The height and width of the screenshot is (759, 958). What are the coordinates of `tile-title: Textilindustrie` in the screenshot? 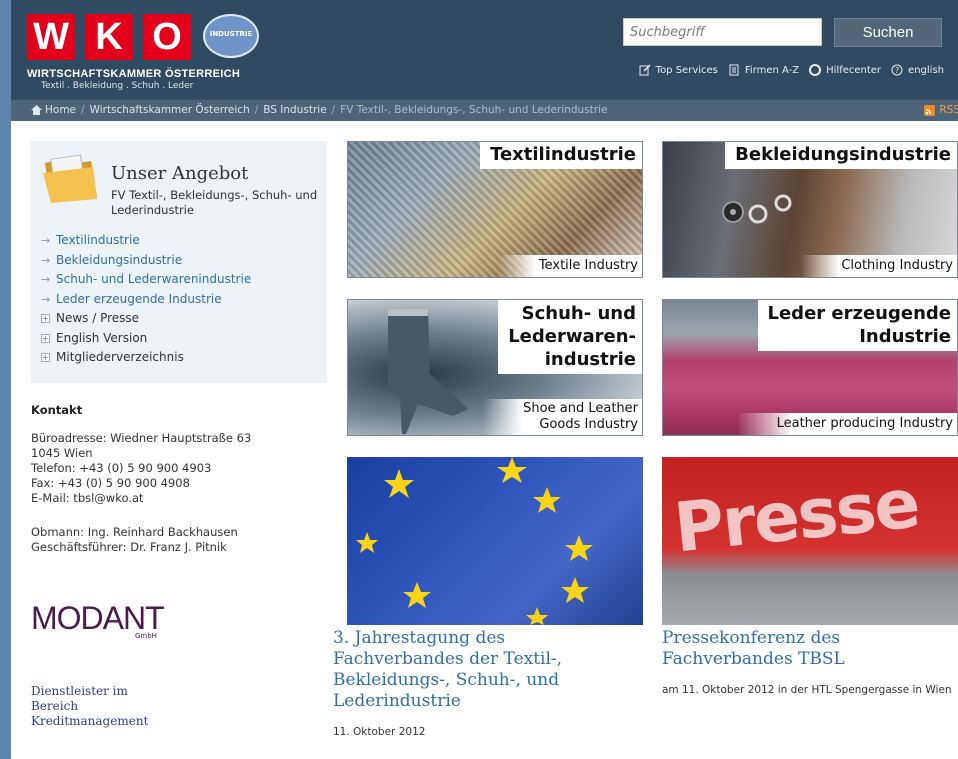 It's located at (561, 155).